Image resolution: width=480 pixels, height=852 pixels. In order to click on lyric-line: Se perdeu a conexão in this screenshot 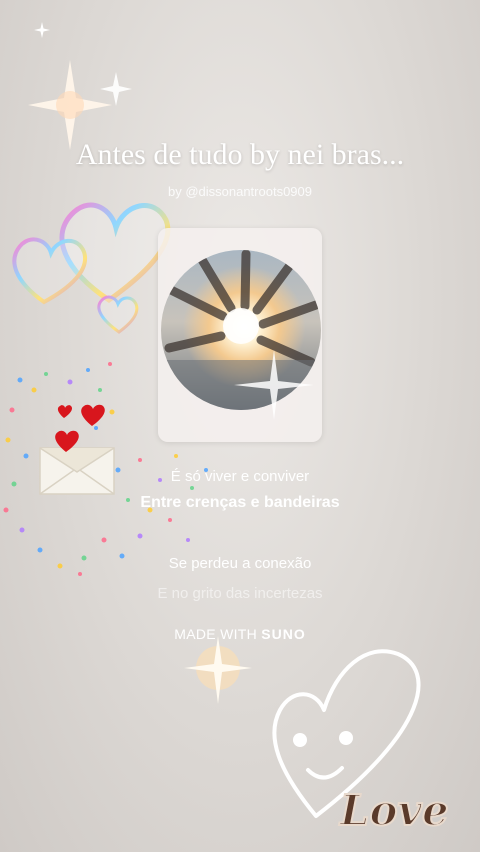, I will do `click(240, 563)`.